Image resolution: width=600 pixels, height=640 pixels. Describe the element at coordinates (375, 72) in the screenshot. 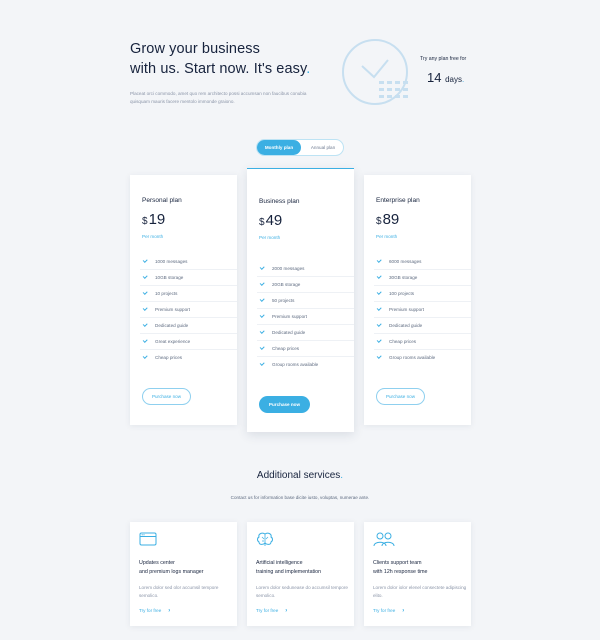

I see `calendar-check-icon` at that location.